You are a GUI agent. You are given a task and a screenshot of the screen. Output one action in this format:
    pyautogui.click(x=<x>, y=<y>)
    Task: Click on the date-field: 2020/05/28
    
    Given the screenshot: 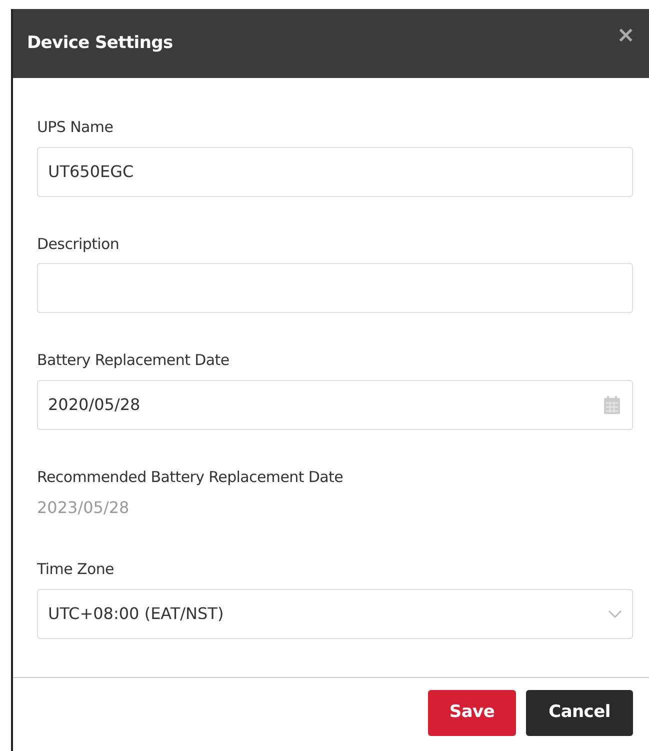 What is the action you would take?
    pyautogui.click(x=335, y=405)
    